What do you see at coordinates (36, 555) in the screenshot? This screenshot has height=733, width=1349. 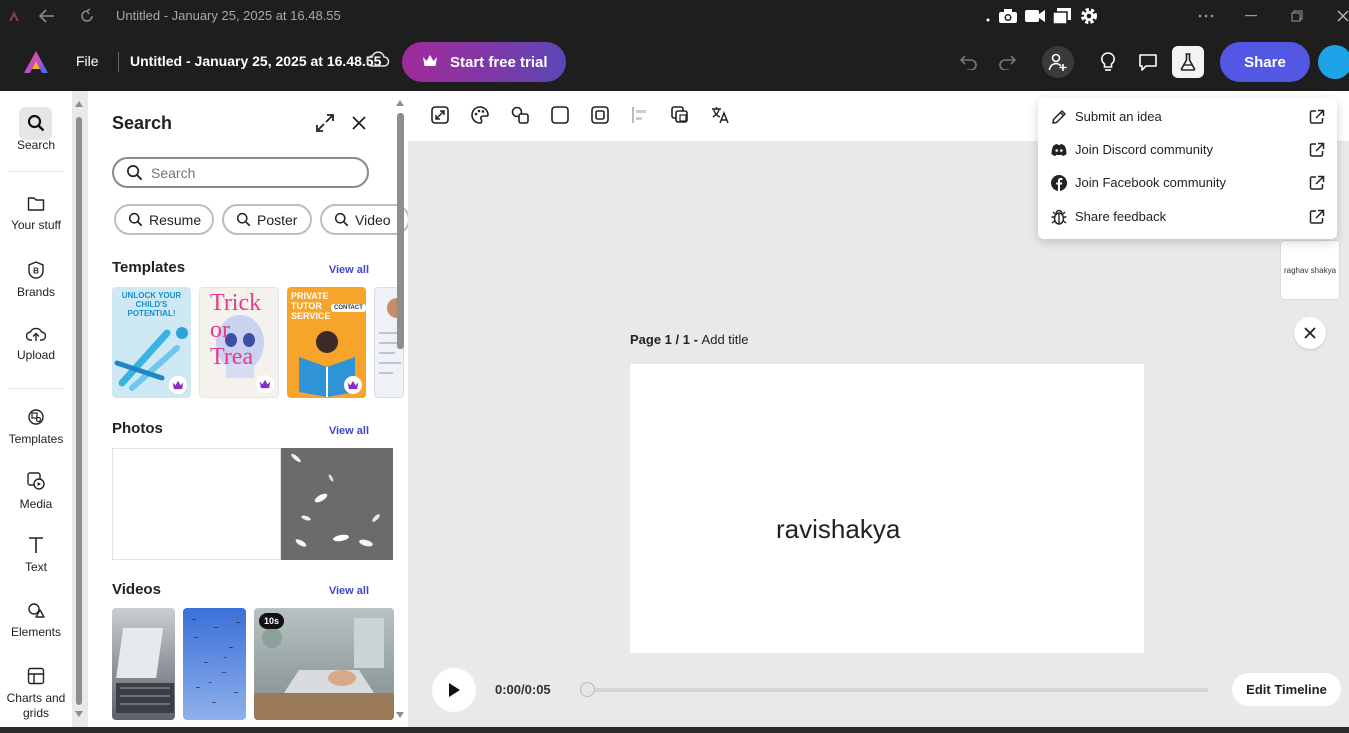 I see `rail-item-text: Text` at bounding box center [36, 555].